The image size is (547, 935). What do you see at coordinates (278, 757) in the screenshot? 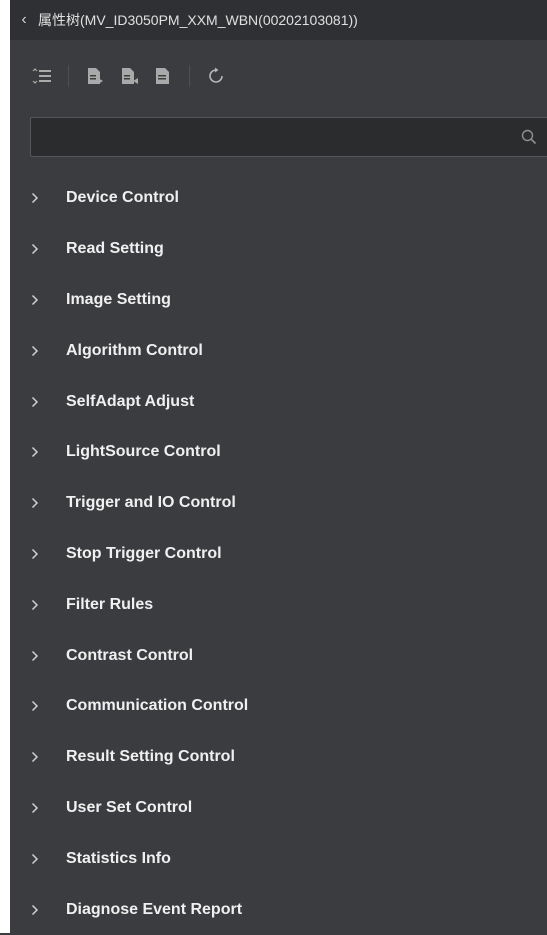
I see `tree-node: Result Setting Control` at bounding box center [278, 757].